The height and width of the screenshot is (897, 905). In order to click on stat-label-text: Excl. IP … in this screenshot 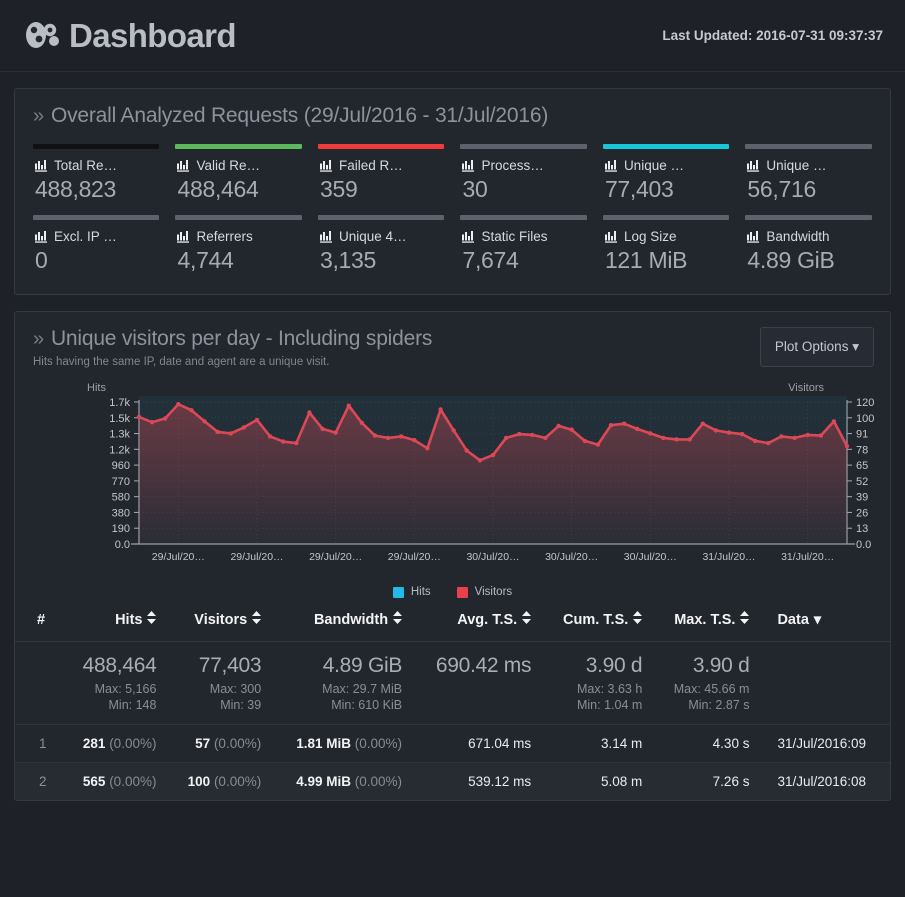, I will do `click(85, 236)`.